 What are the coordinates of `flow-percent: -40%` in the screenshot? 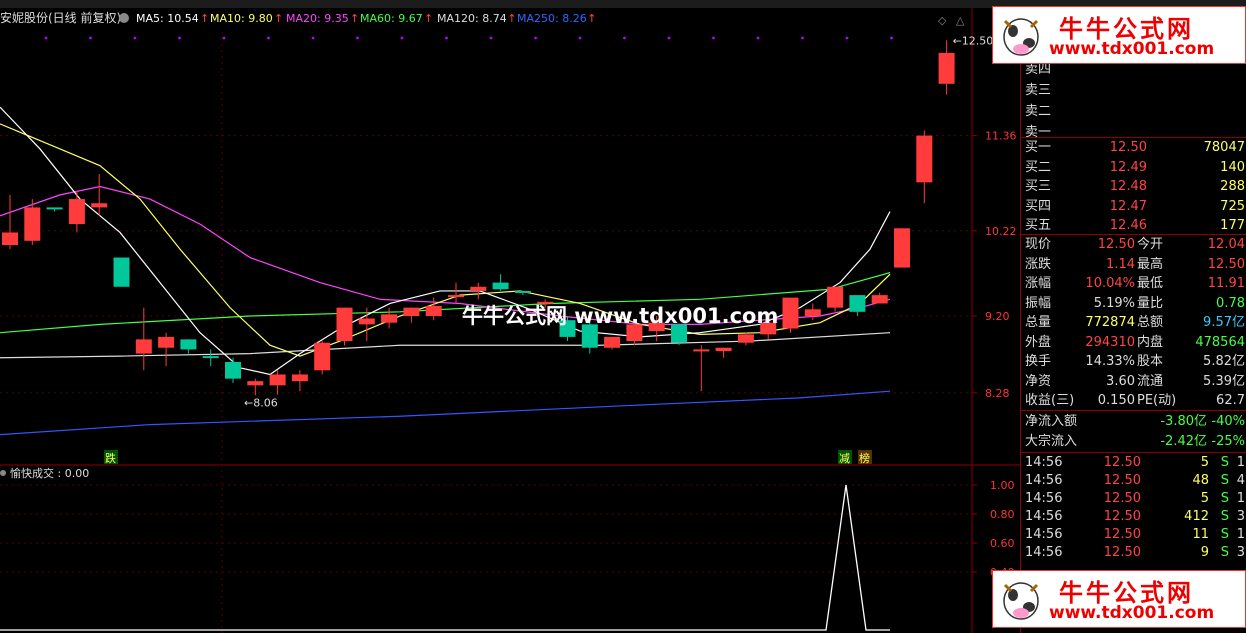 It's located at (1228, 421).